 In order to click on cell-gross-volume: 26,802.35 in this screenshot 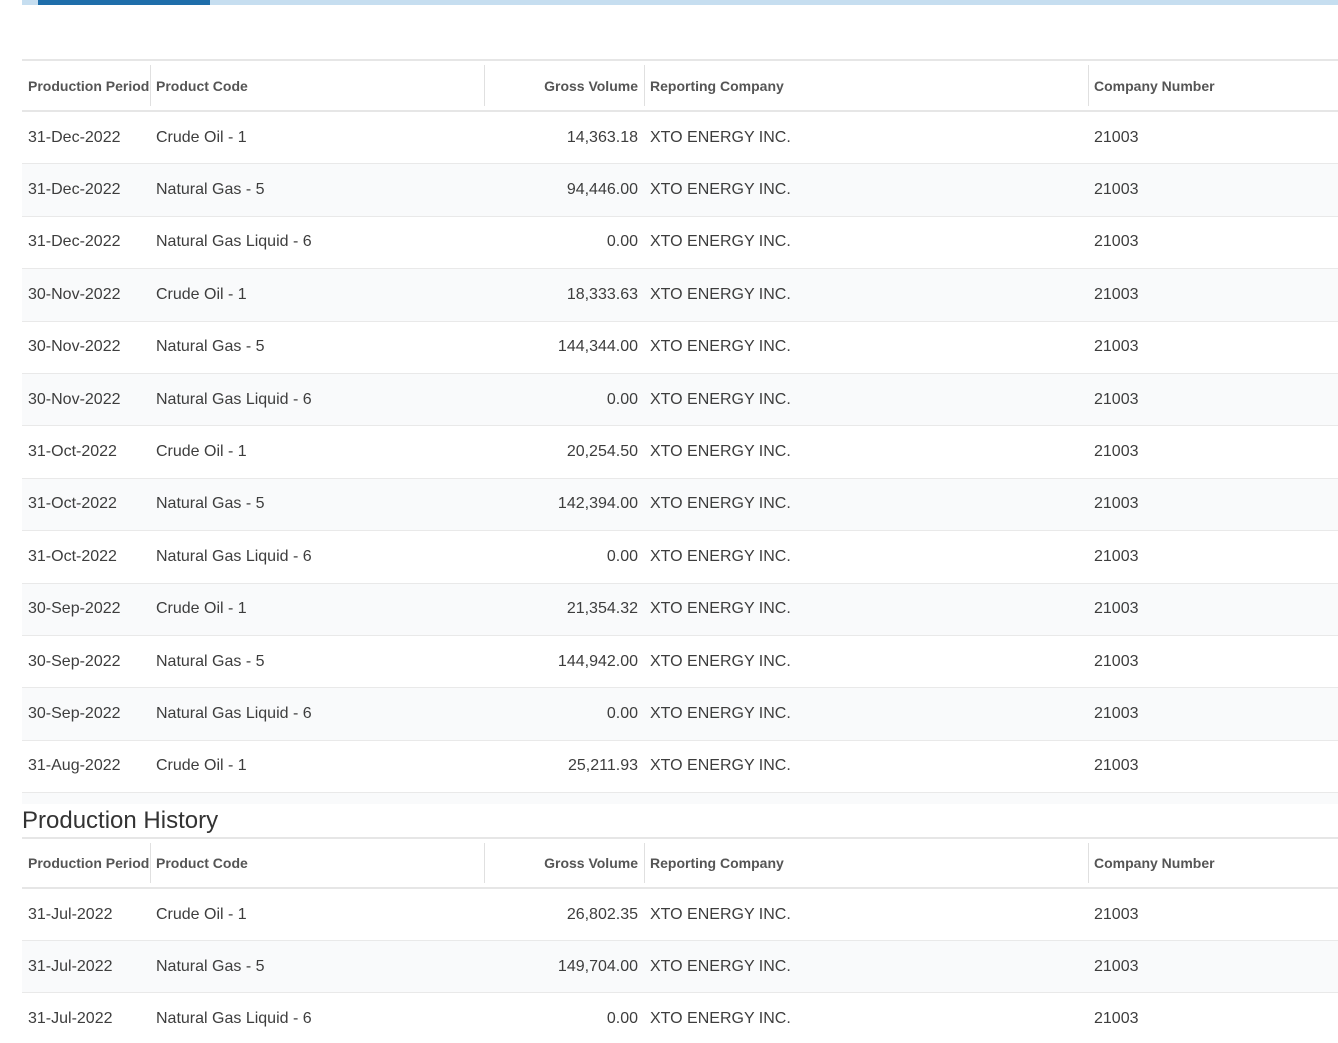, I will do `click(602, 914)`.